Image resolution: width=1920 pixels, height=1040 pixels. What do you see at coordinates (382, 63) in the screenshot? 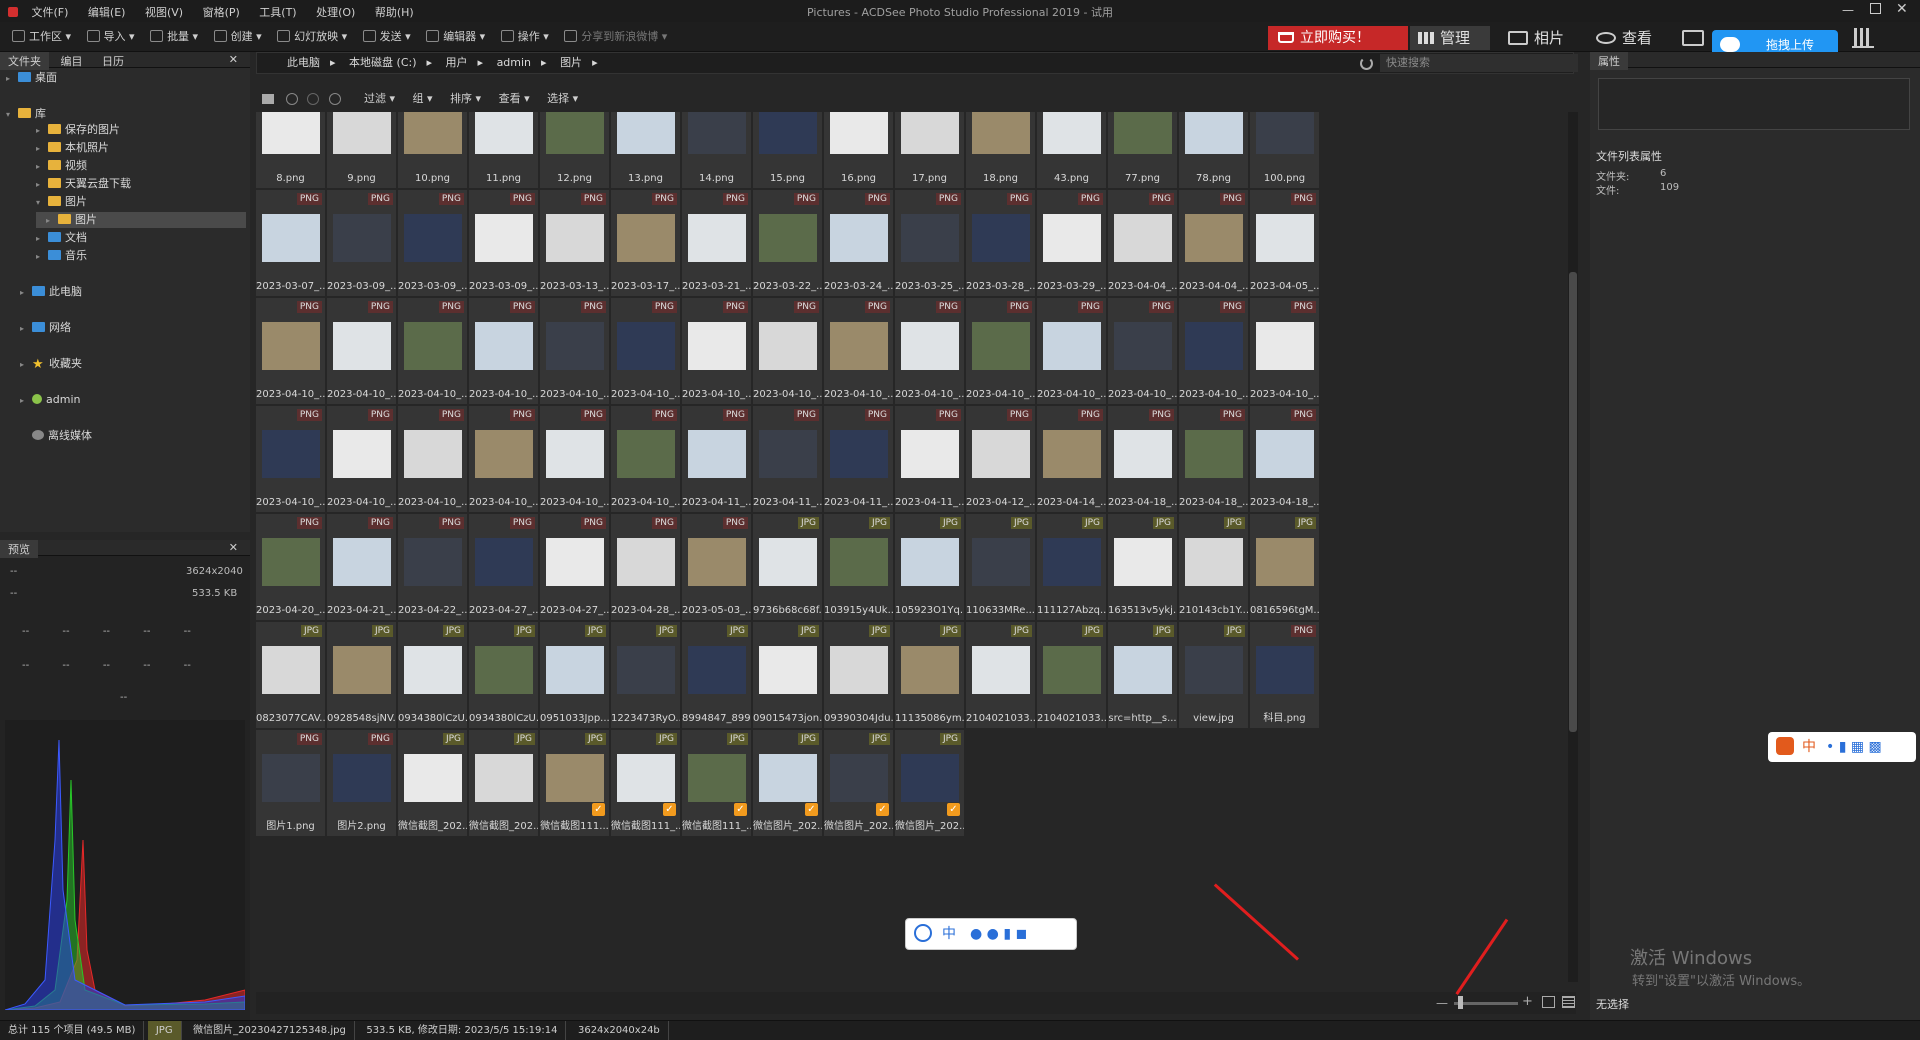
I see `breadcrumb-disk-c: 本地磁盘 (C:)` at bounding box center [382, 63].